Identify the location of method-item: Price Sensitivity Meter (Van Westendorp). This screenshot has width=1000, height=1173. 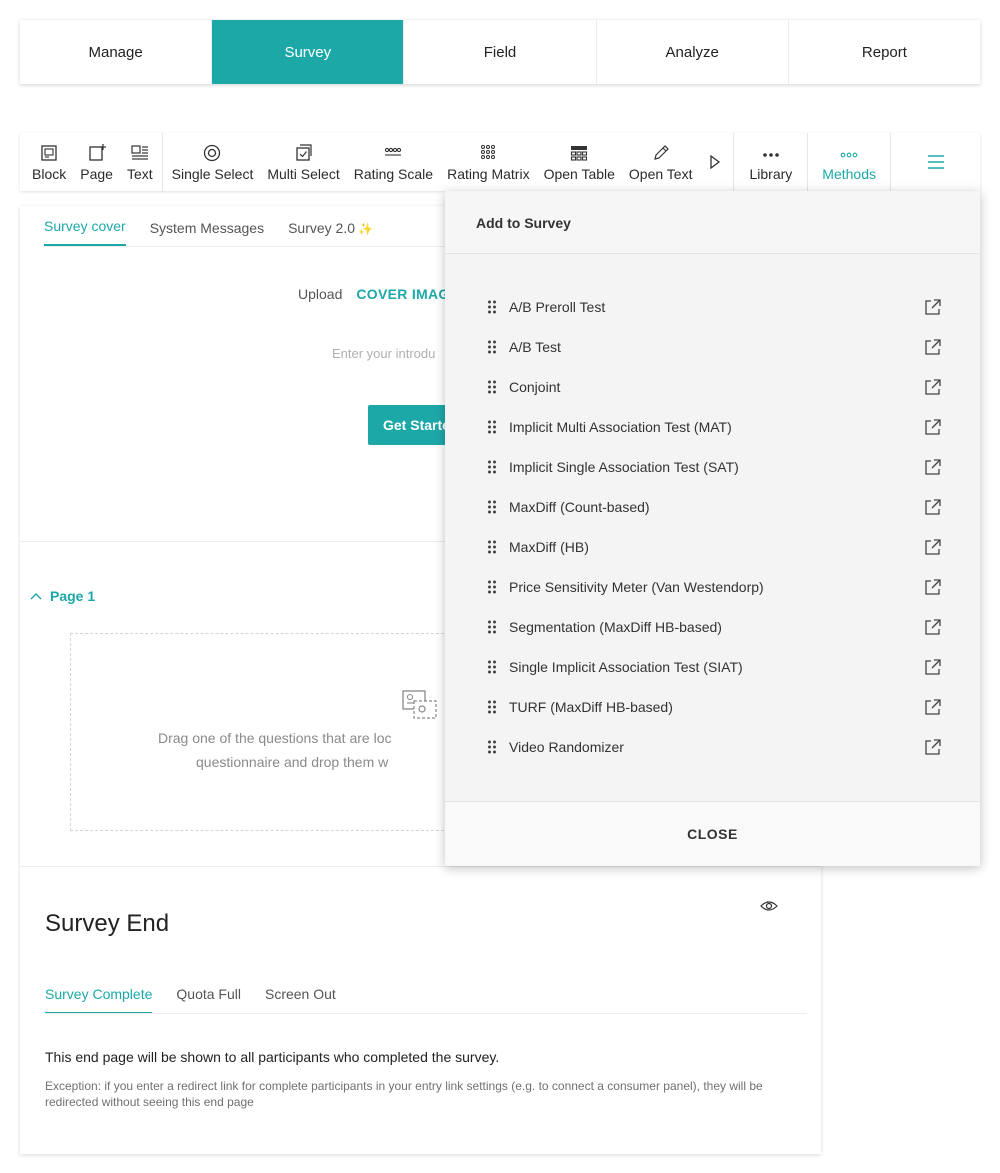
(712, 587).